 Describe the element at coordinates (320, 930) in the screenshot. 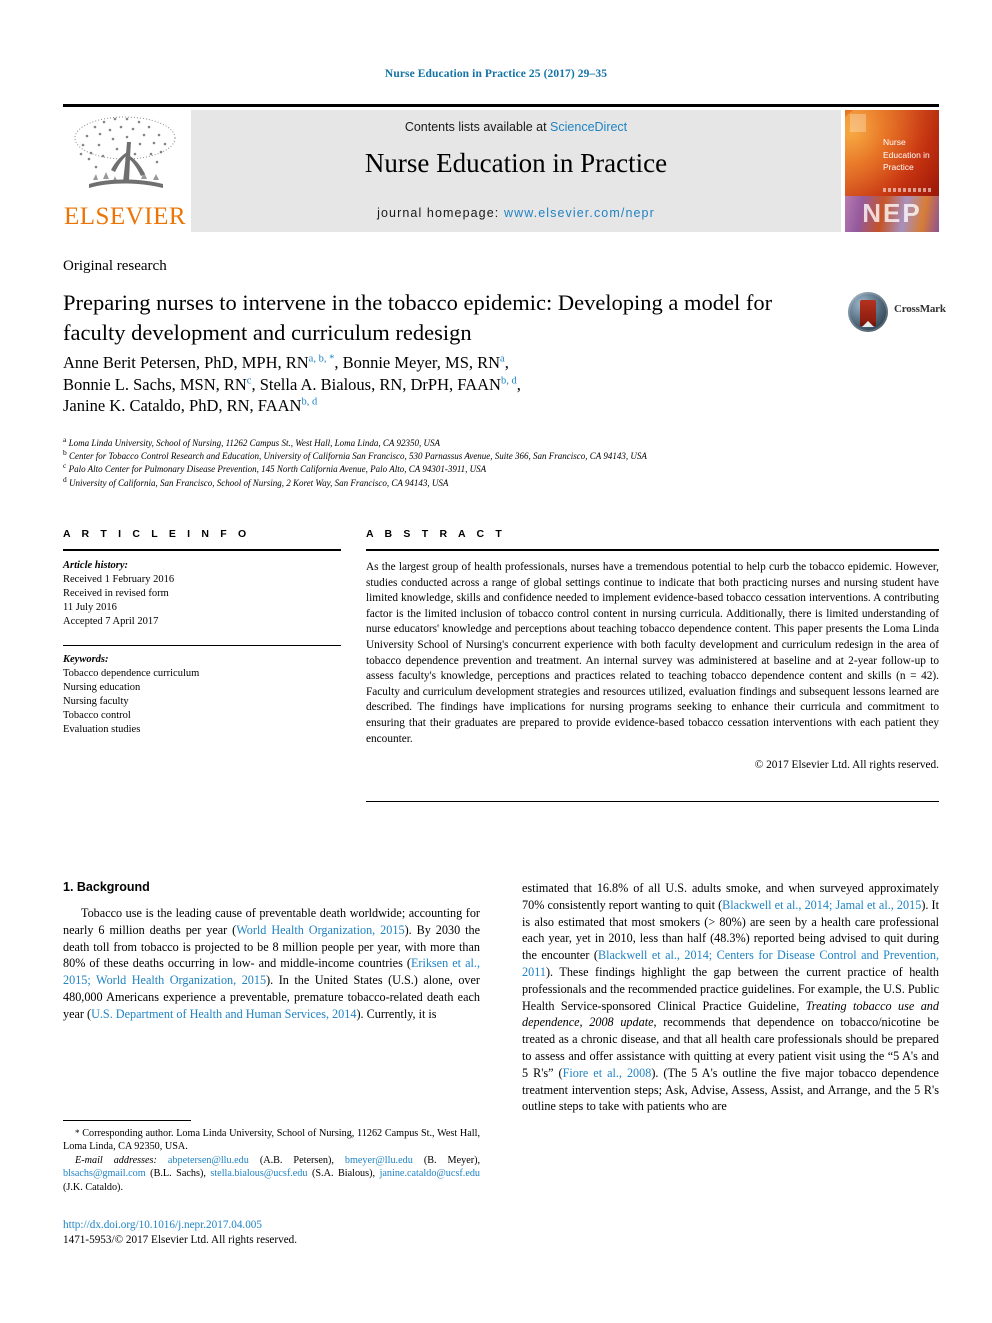

I see `citation-link: World Health Organization, 2015` at that location.